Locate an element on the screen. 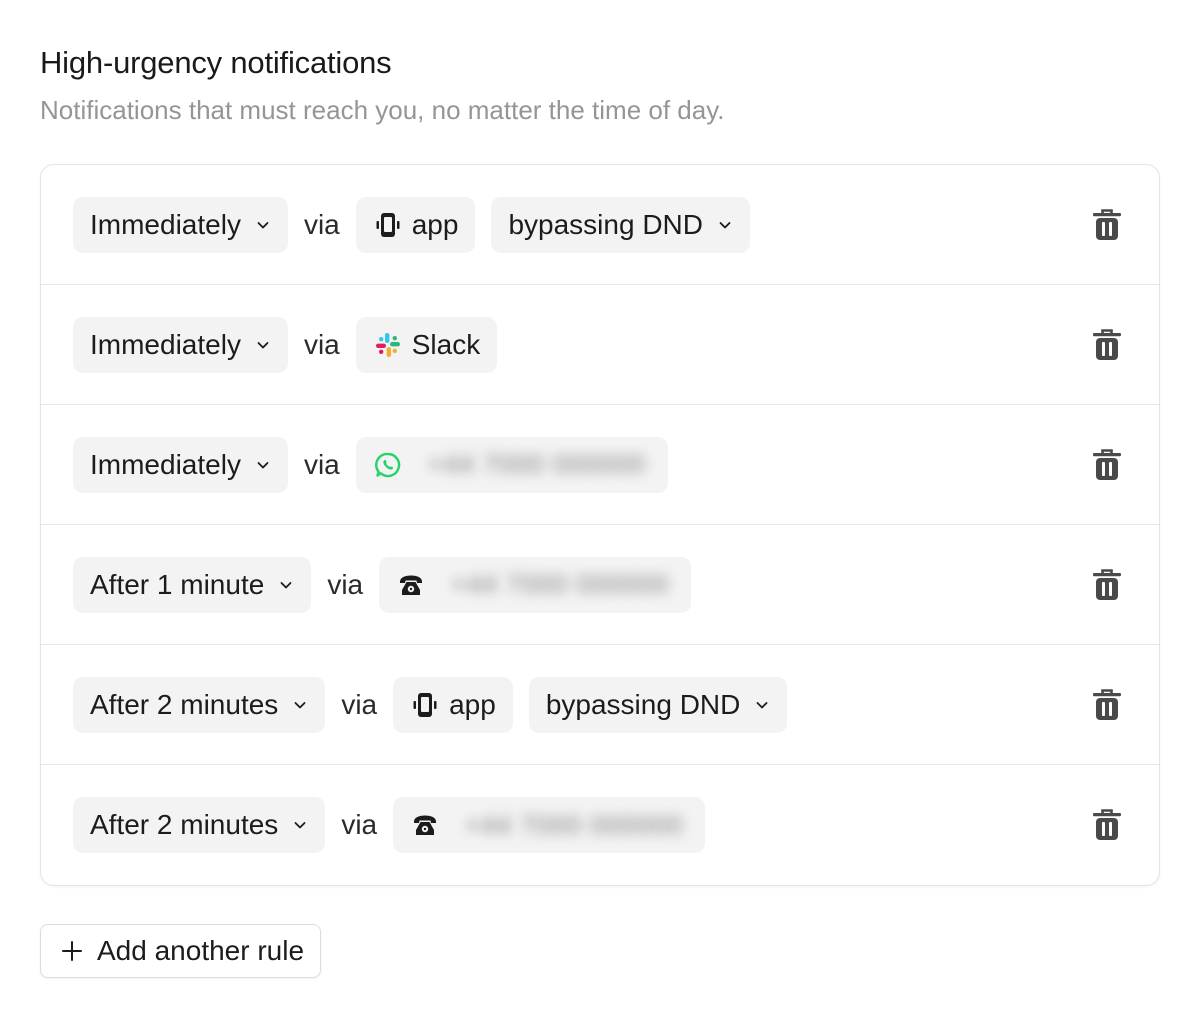 The image size is (1200, 1019). rule-row: Immediately via +44 7000 000000 is located at coordinates (600, 465).